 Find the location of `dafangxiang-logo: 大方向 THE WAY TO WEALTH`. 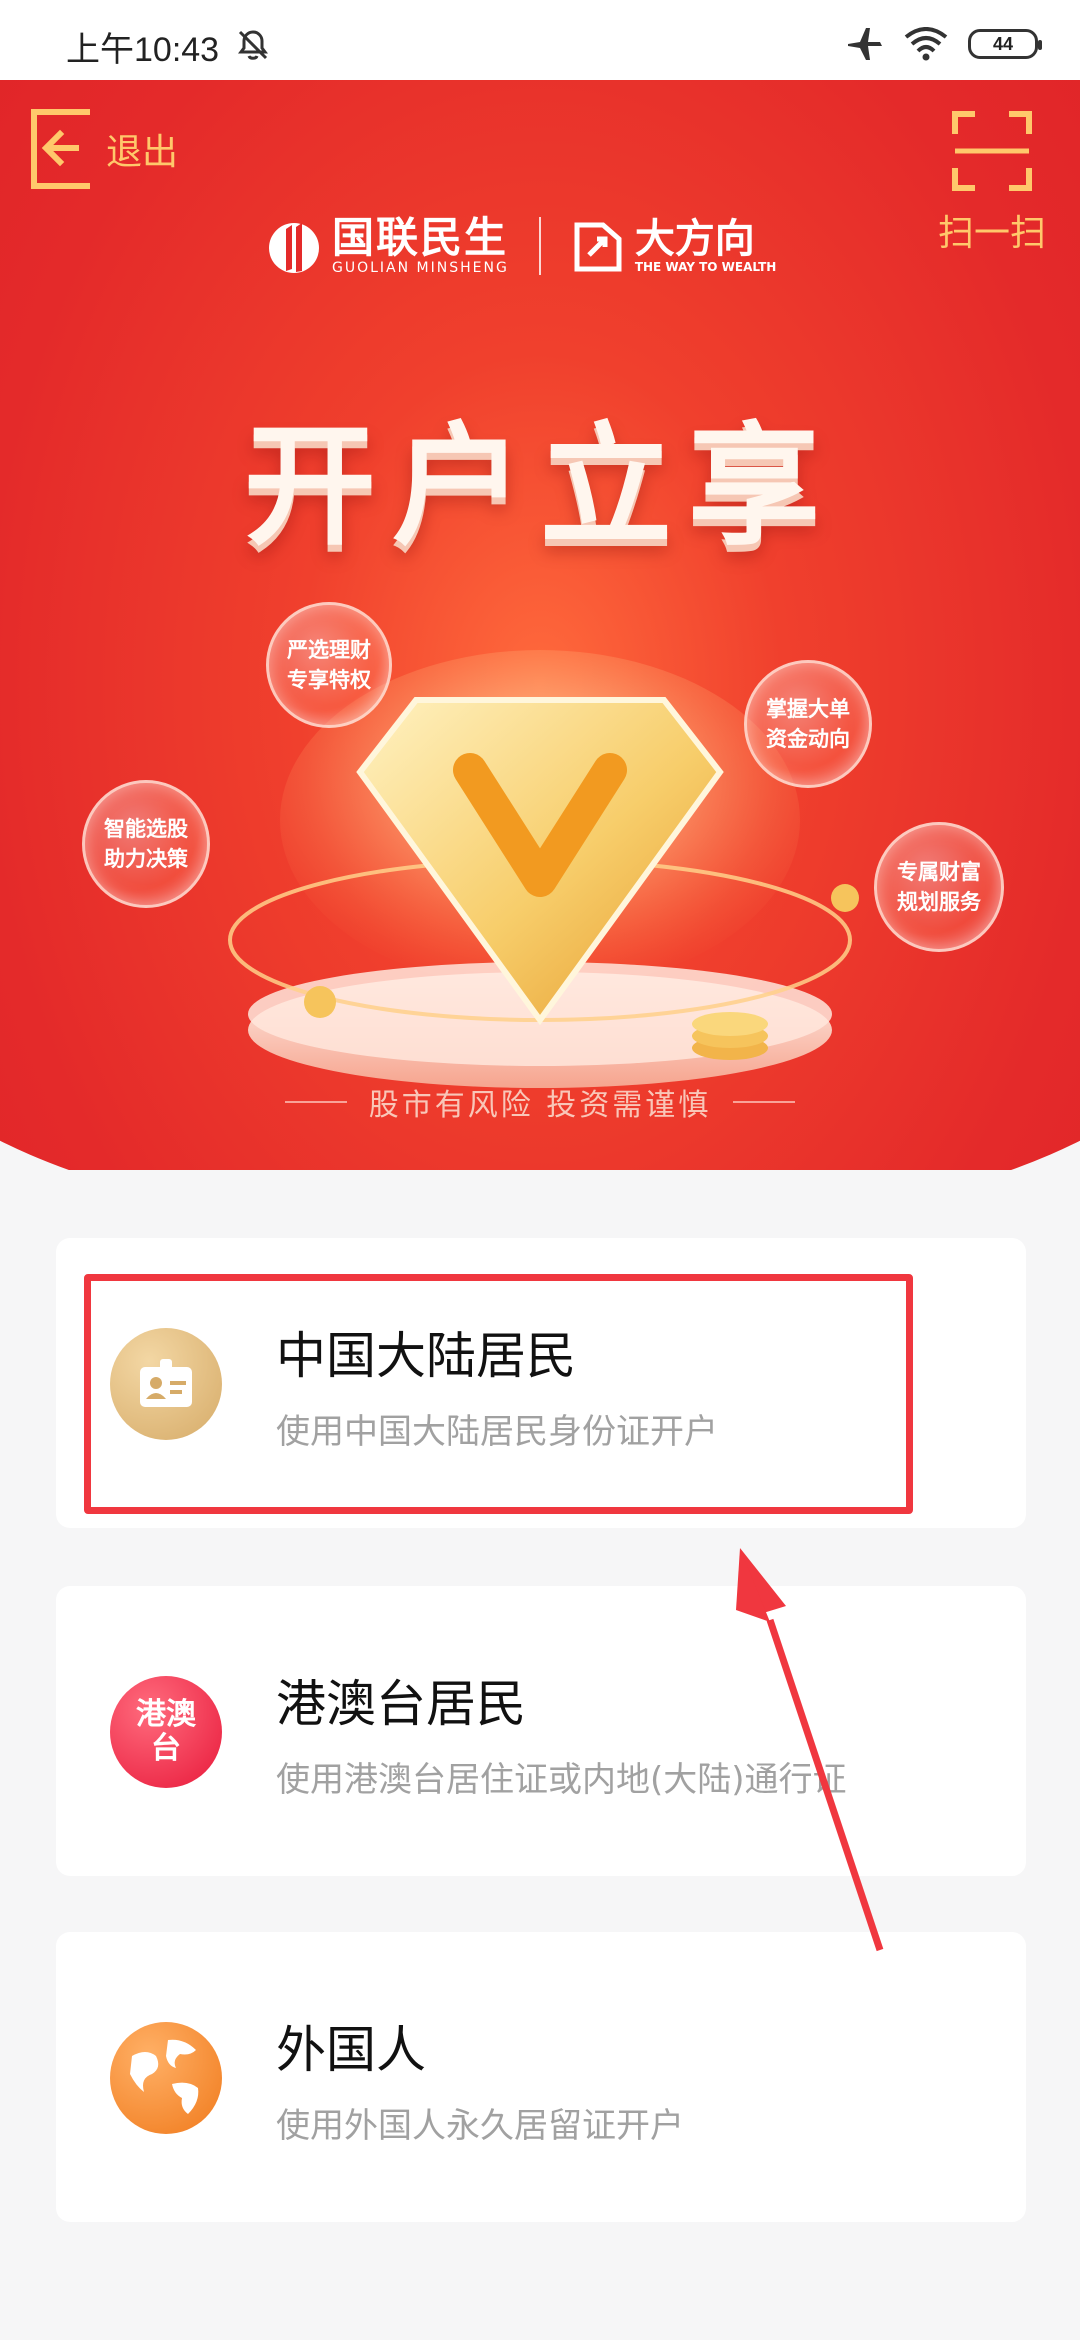

dafangxiang-logo: 大方向 THE WAY TO WEALTH is located at coordinates (673, 246).